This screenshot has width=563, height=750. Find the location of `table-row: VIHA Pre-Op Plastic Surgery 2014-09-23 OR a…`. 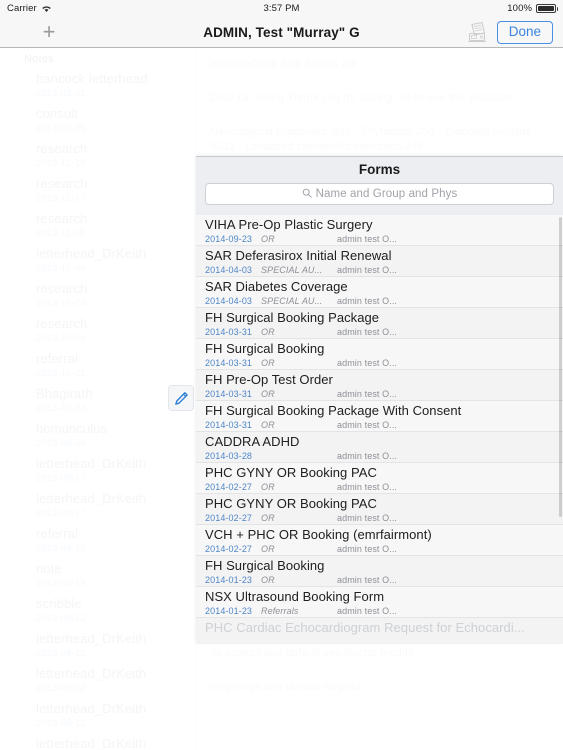

table-row: VIHA Pre-Op Plastic Surgery 2014-09-23 OR a… is located at coordinates (379, 230).